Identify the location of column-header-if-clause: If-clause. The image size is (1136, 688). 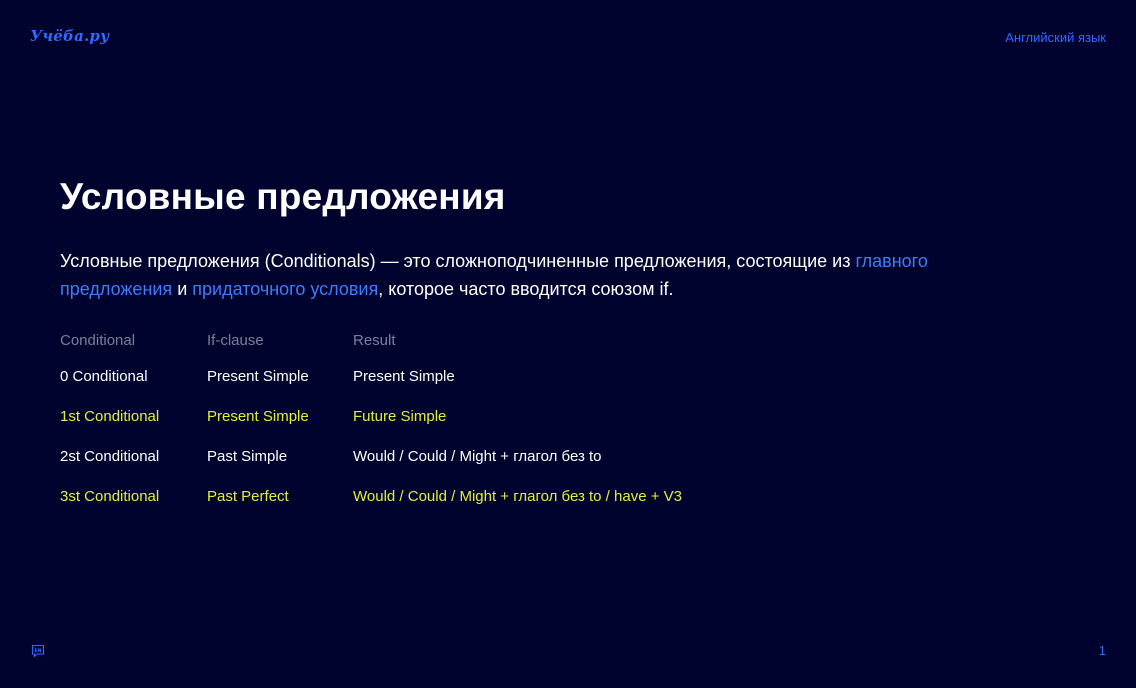
(235, 340).